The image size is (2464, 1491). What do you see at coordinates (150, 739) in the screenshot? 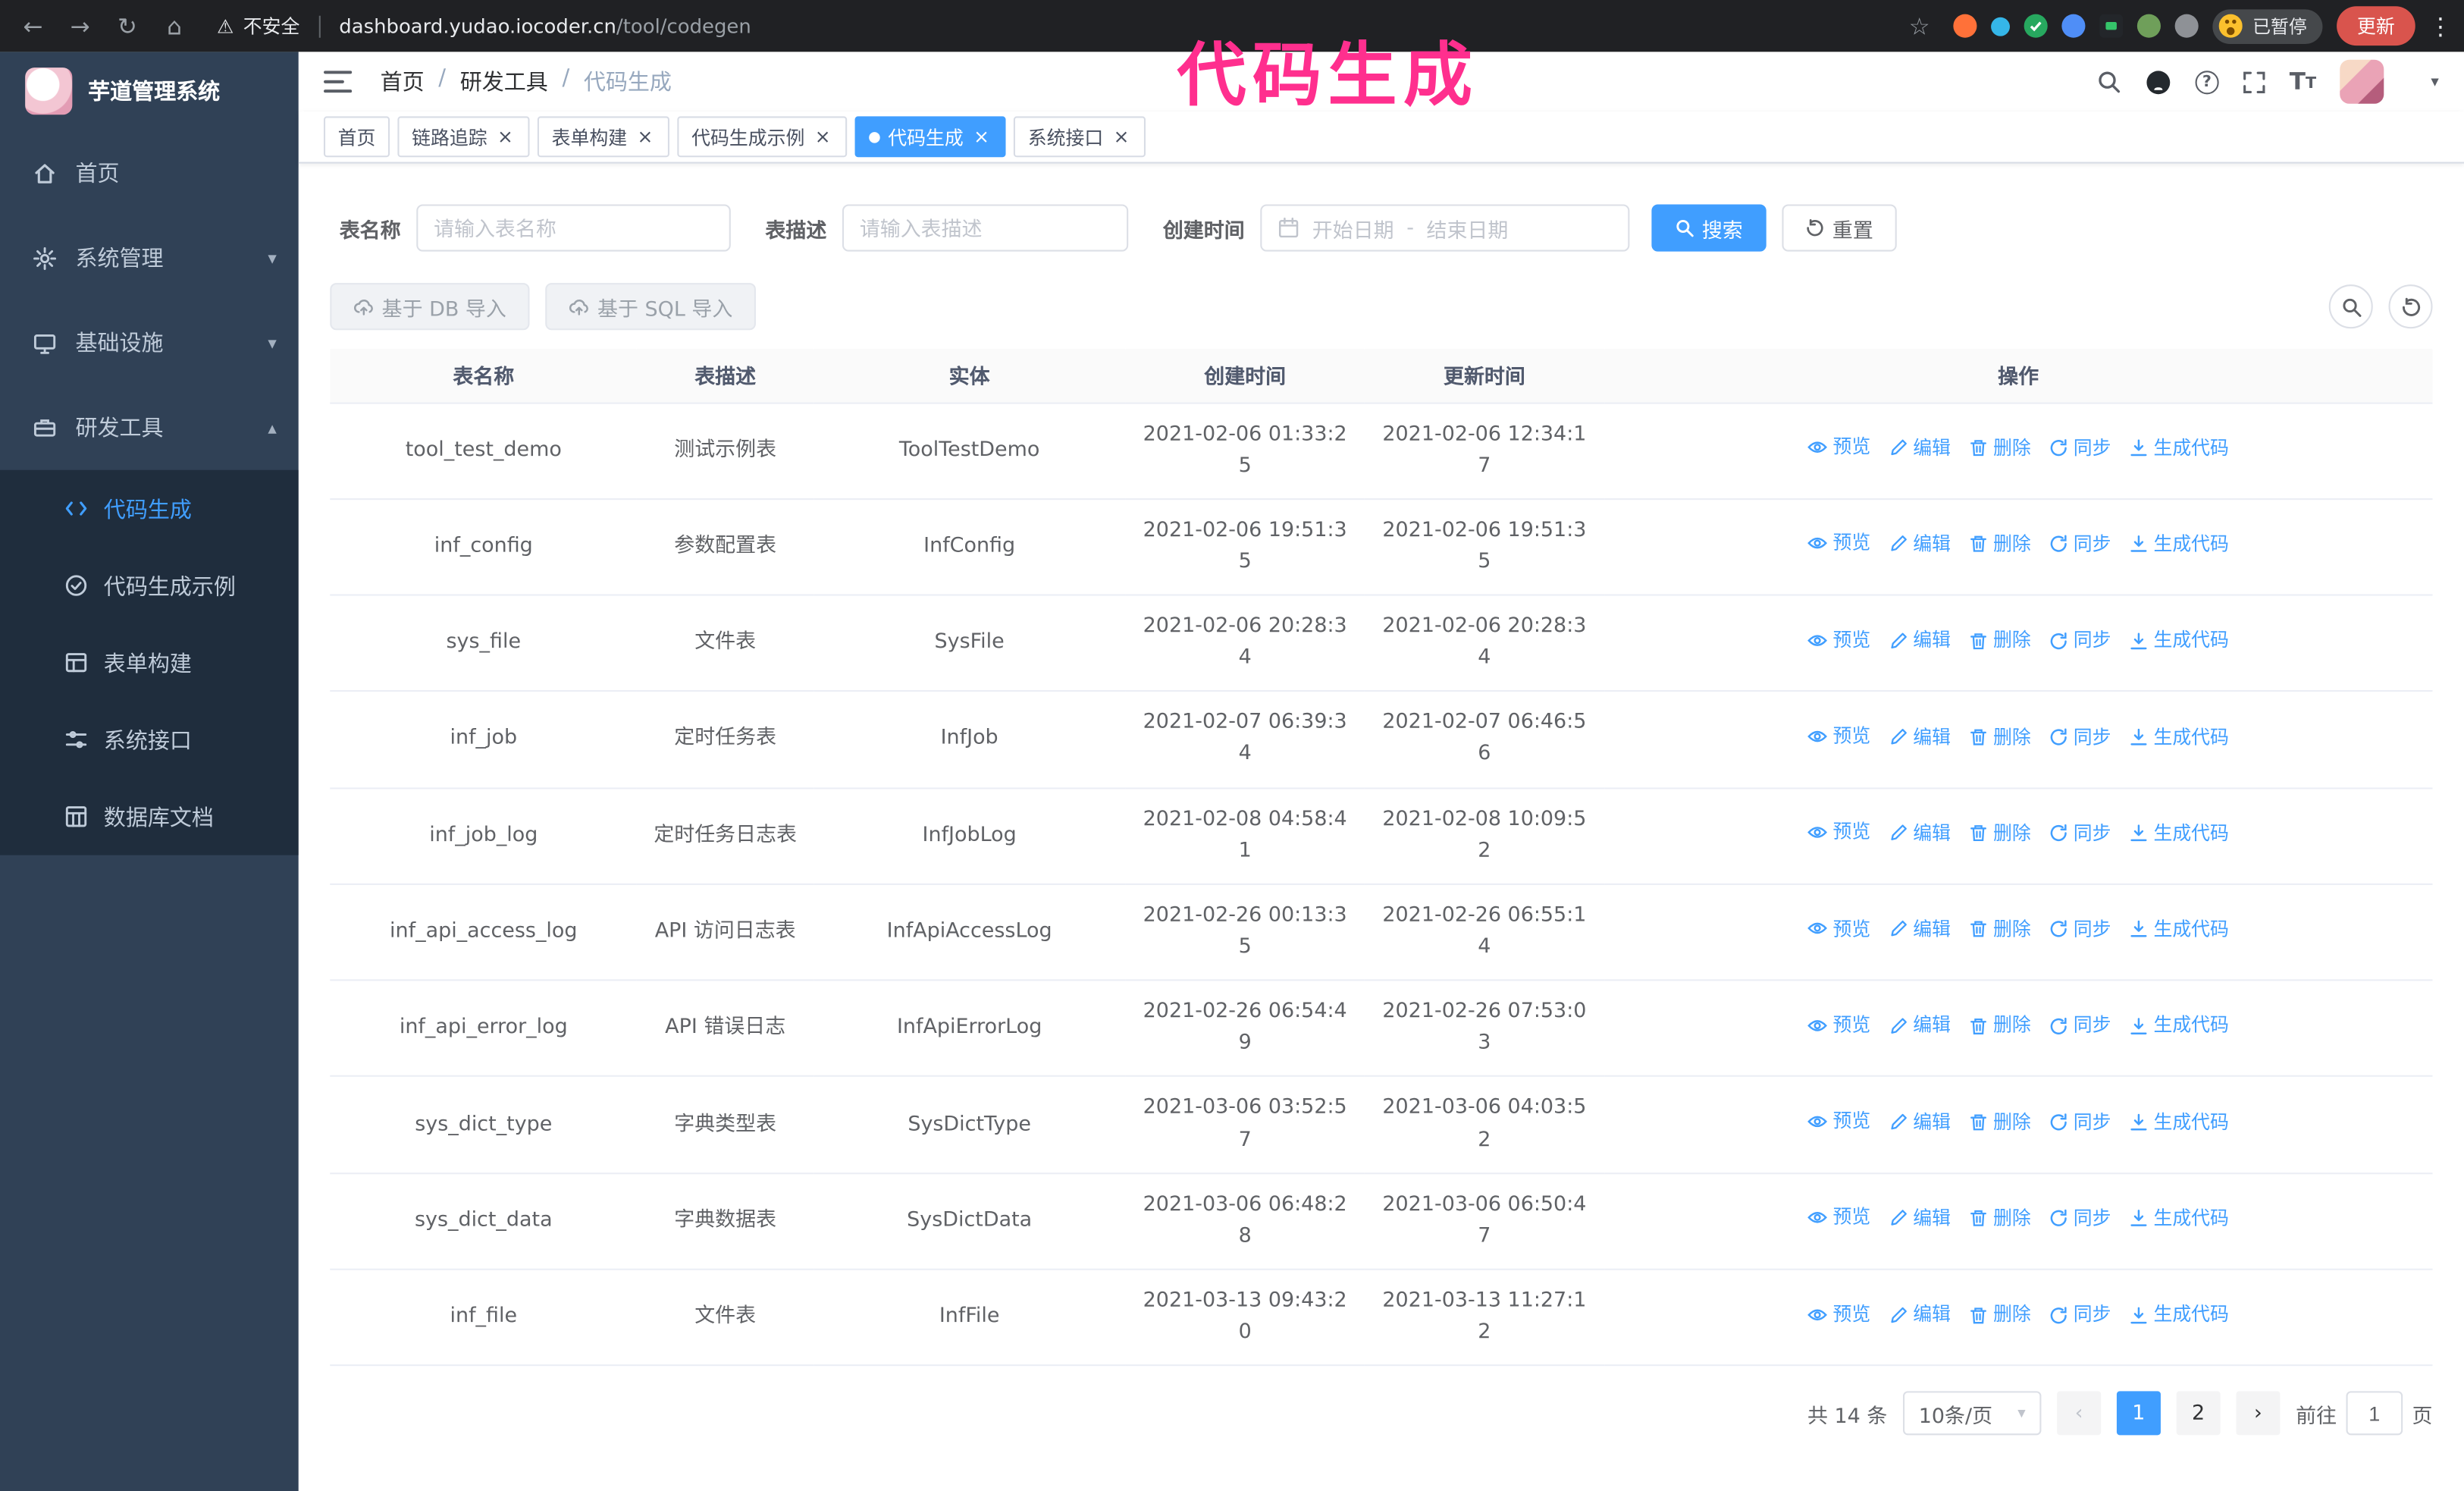
I see `sidebar-item-api: 系统接口` at bounding box center [150, 739].